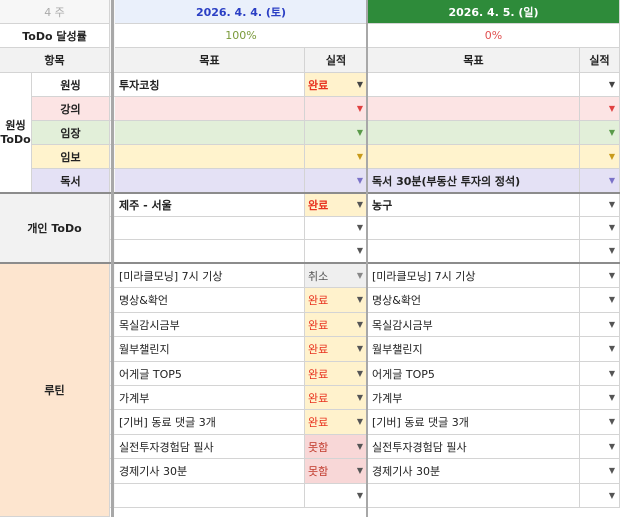 The width and height of the screenshot is (620, 517). Describe the element at coordinates (210, 85) in the screenshot. I see `goal-cell: 투자코칭` at that location.